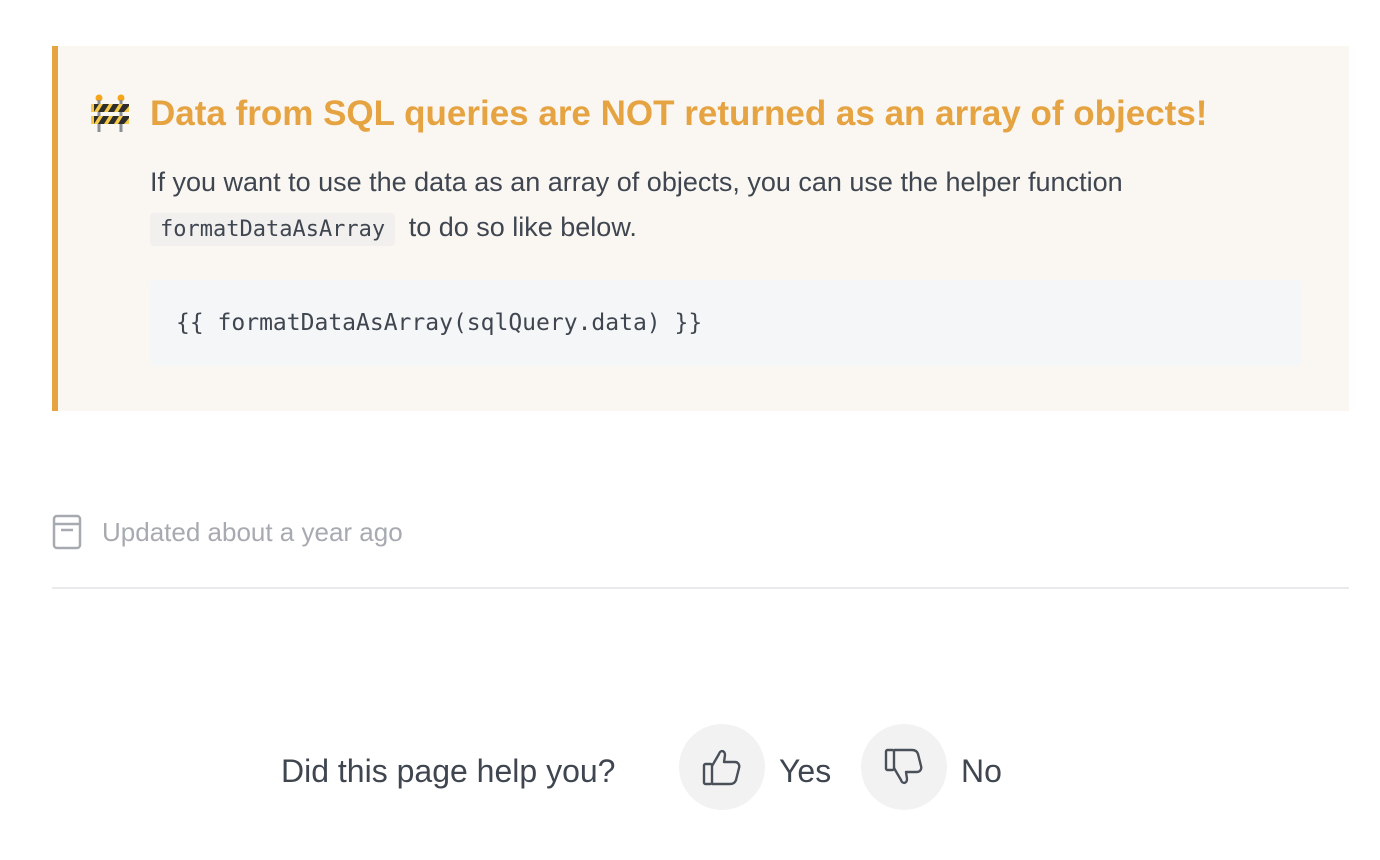  What do you see at coordinates (981, 771) in the screenshot?
I see `feedback-no-label: No` at bounding box center [981, 771].